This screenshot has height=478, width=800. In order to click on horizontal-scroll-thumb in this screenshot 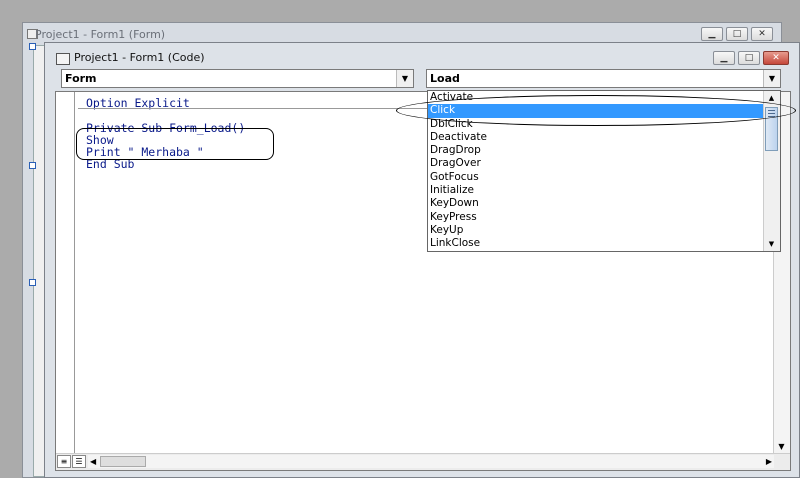, I will do `click(123, 461)`.